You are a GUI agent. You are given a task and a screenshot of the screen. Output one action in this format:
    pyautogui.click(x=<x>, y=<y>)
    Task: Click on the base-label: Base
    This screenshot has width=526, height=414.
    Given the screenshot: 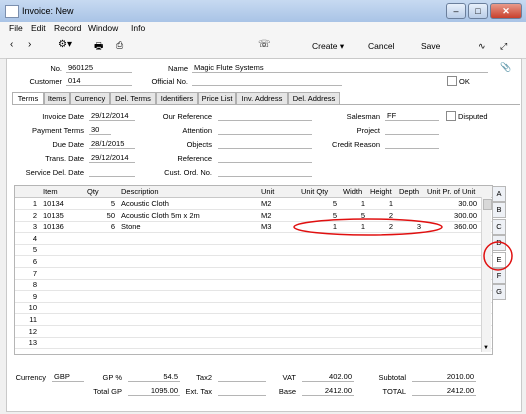 What is the action you would take?
    pyautogui.click(x=287, y=391)
    